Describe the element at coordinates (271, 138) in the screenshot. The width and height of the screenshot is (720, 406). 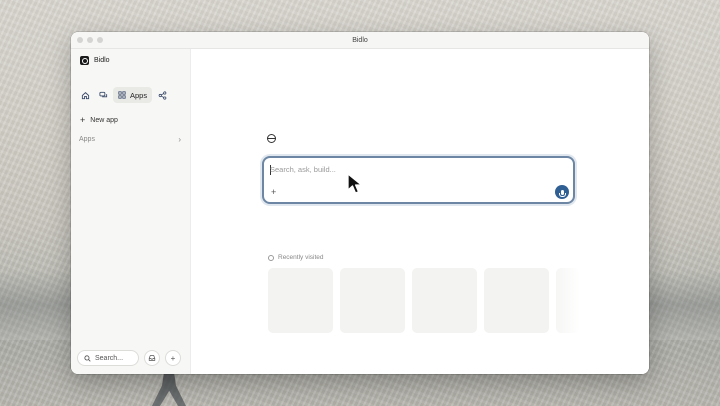
I see `globe-icon` at that location.